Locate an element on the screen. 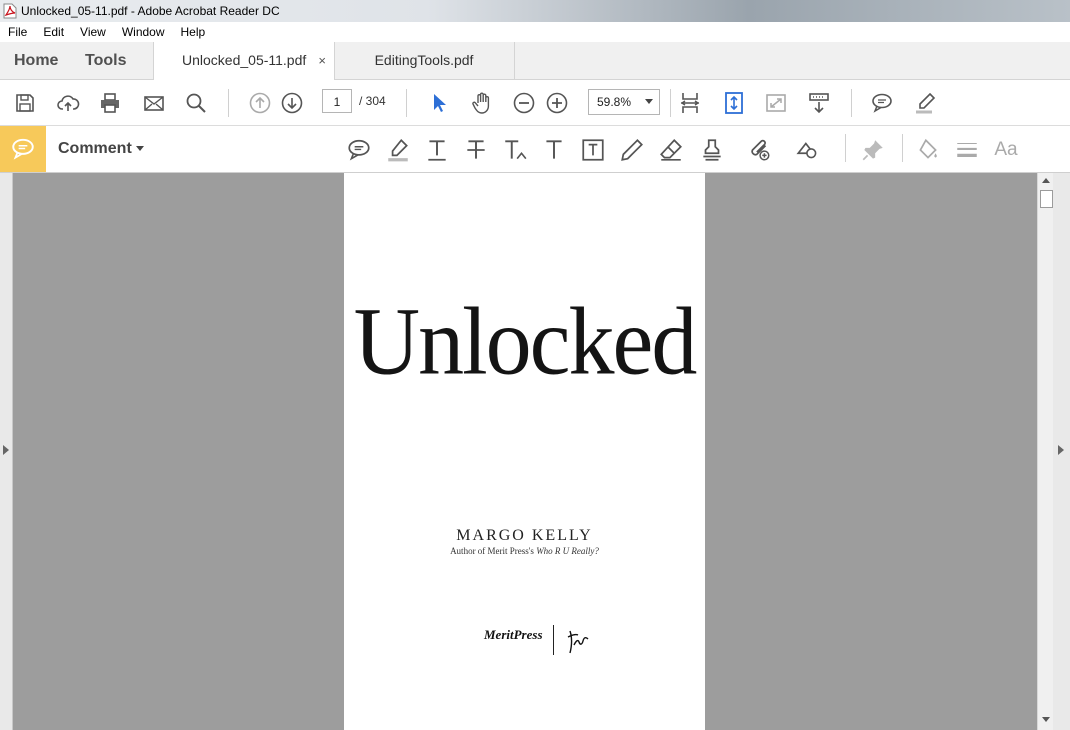 The width and height of the screenshot is (1070, 730). comment-toolbar: Comment Aa is located at coordinates (535, 149).